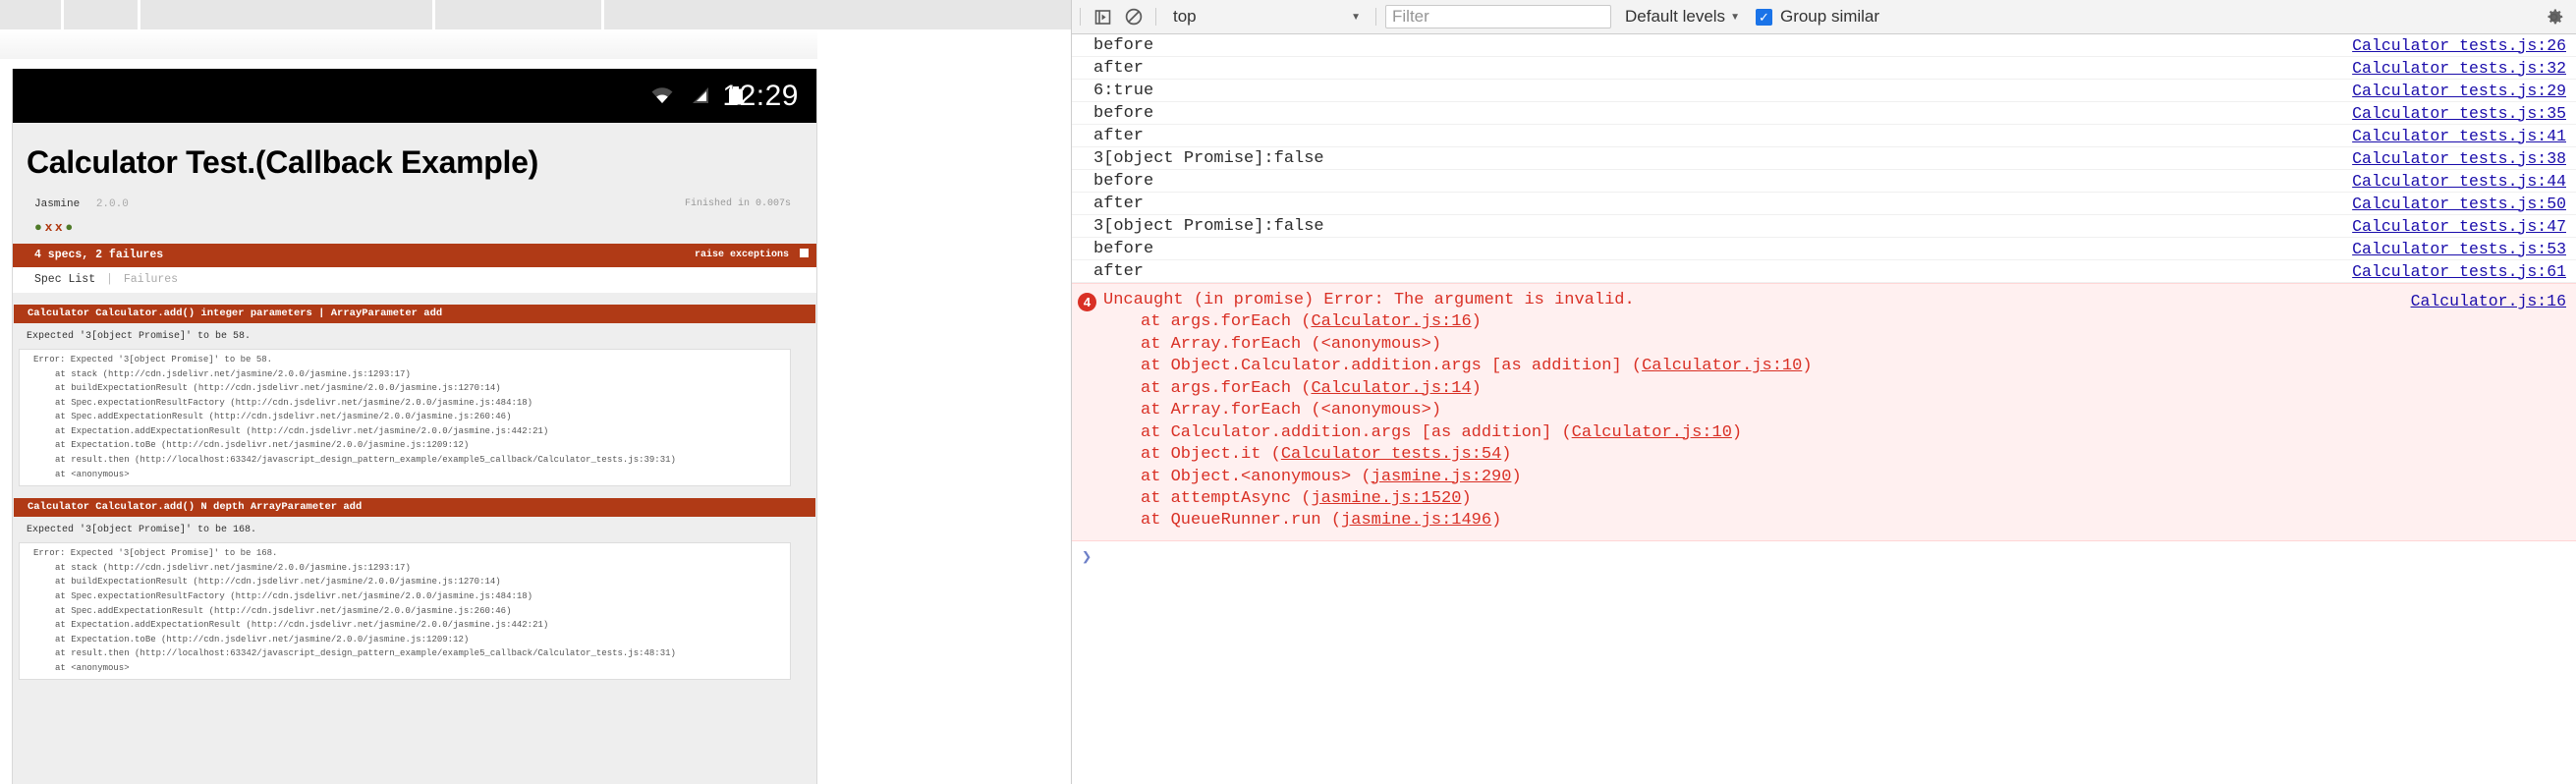 The height and width of the screenshot is (784, 2576). I want to click on signal-icon, so click(700, 97).